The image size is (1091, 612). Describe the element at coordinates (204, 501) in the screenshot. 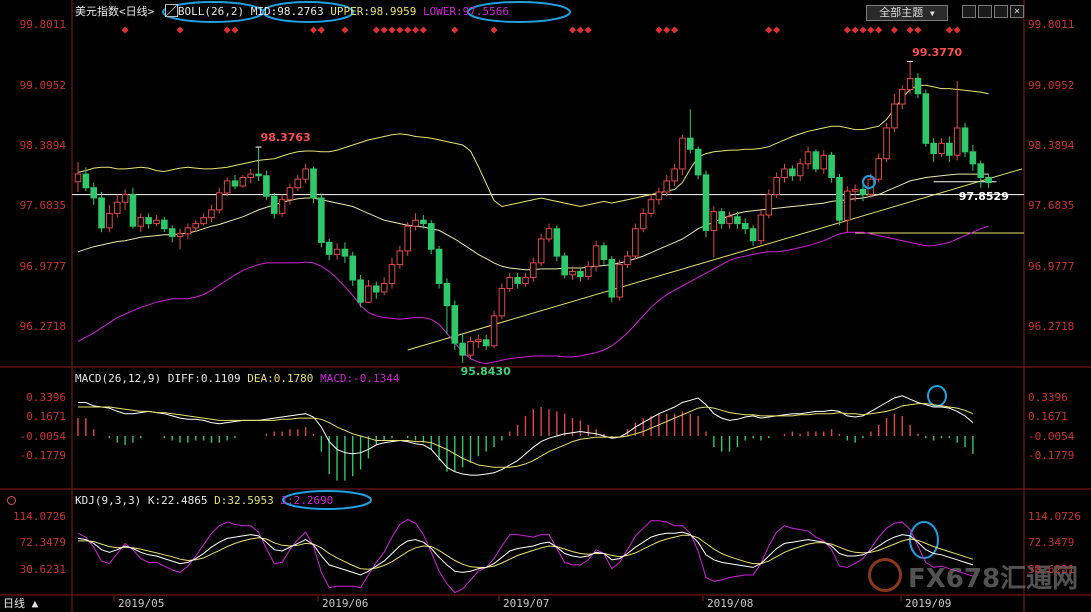

I see `kdj-header: KDJ(9,3,3) K:22.4865 D:32.5953 J:2.2690` at that location.